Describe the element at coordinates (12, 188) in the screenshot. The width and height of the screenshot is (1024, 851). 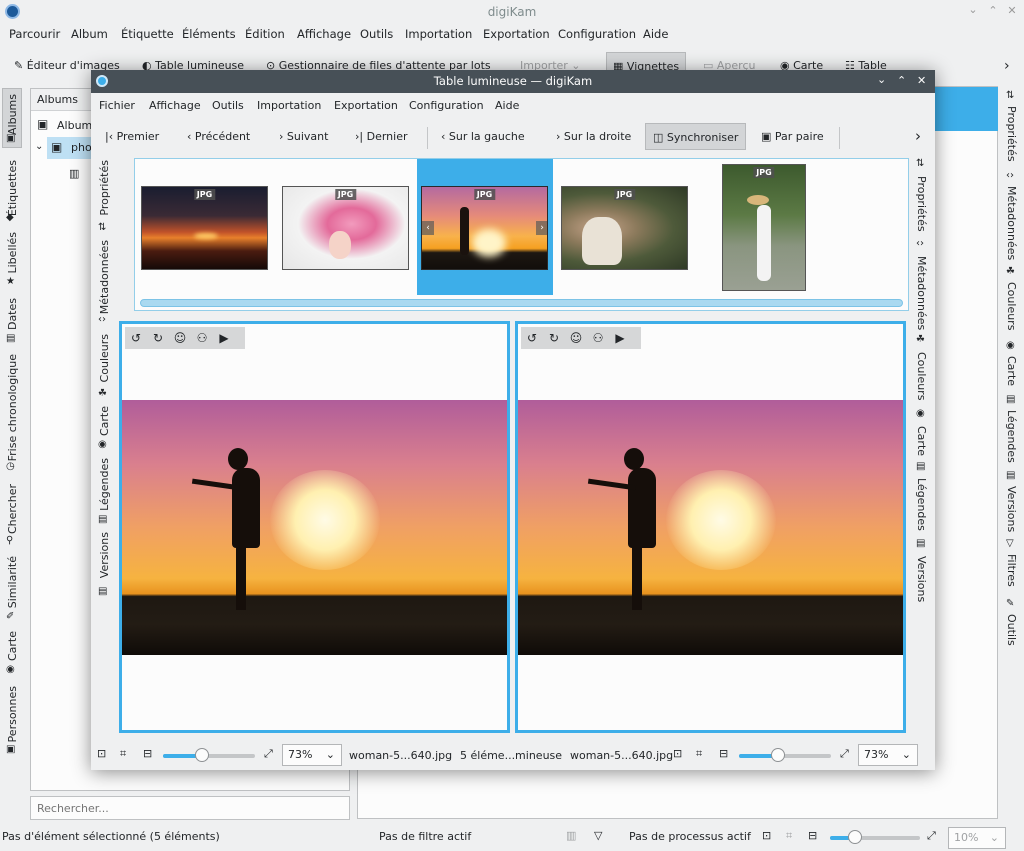
I see `left-tab-etiquettes: Étiquettes` at that location.